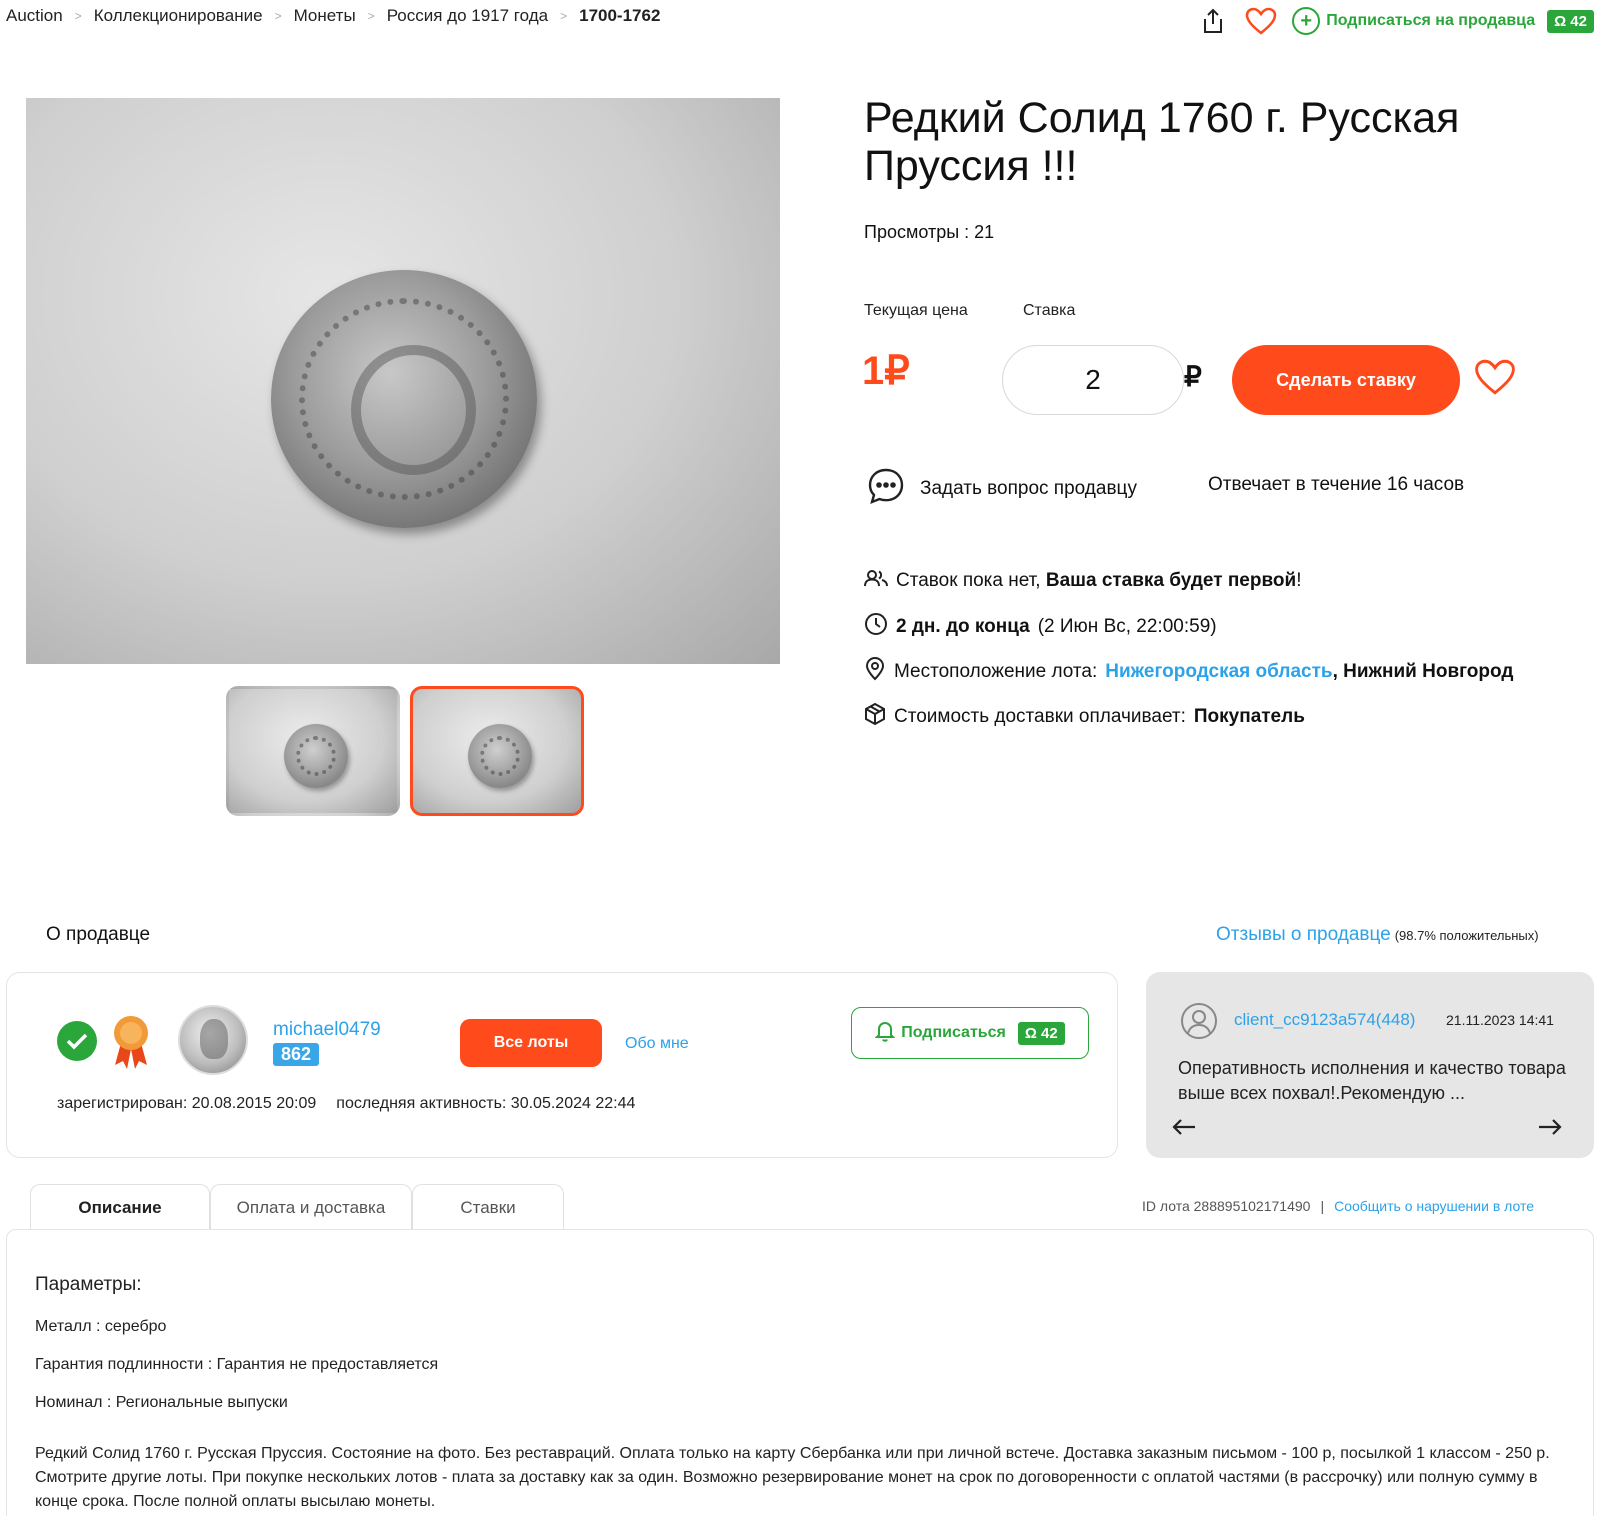  What do you see at coordinates (296, 1054) in the screenshot?
I see `seller-rating-badge: 862` at bounding box center [296, 1054].